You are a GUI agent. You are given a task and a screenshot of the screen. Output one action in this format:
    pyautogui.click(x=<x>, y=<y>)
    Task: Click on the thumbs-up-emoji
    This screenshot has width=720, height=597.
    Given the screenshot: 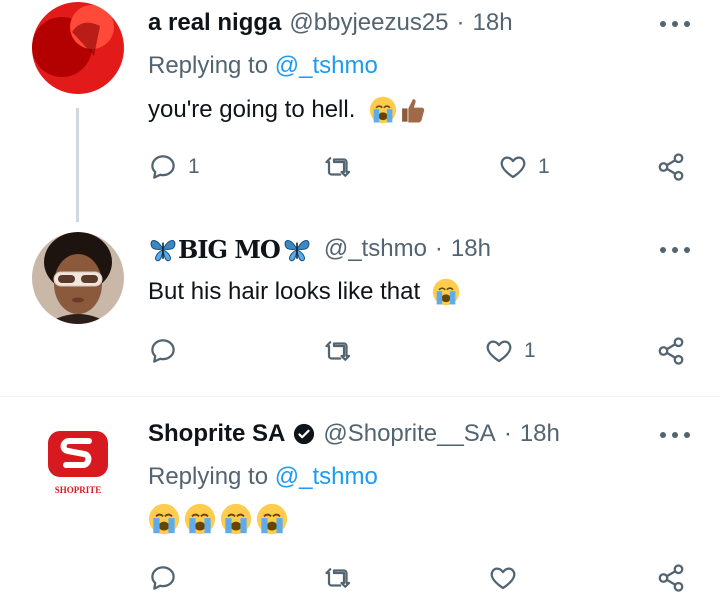 What is the action you would take?
    pyautogui.click(x=413, y=110)
    